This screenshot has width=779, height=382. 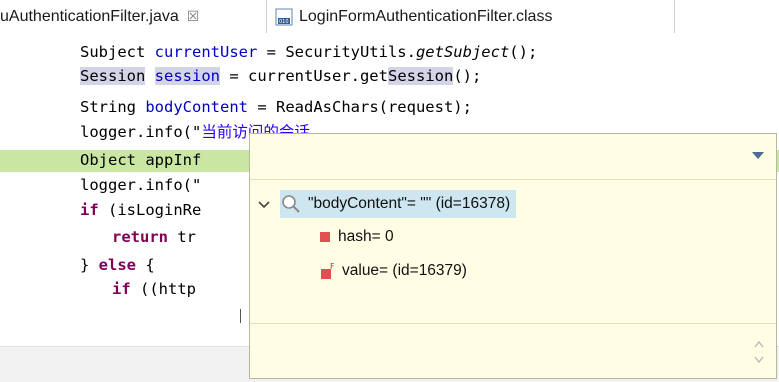 What do you see at coordinates (154, 289) in the screenshot?
I see `code-line-10: if ((http` at bounding box center [154, 289].